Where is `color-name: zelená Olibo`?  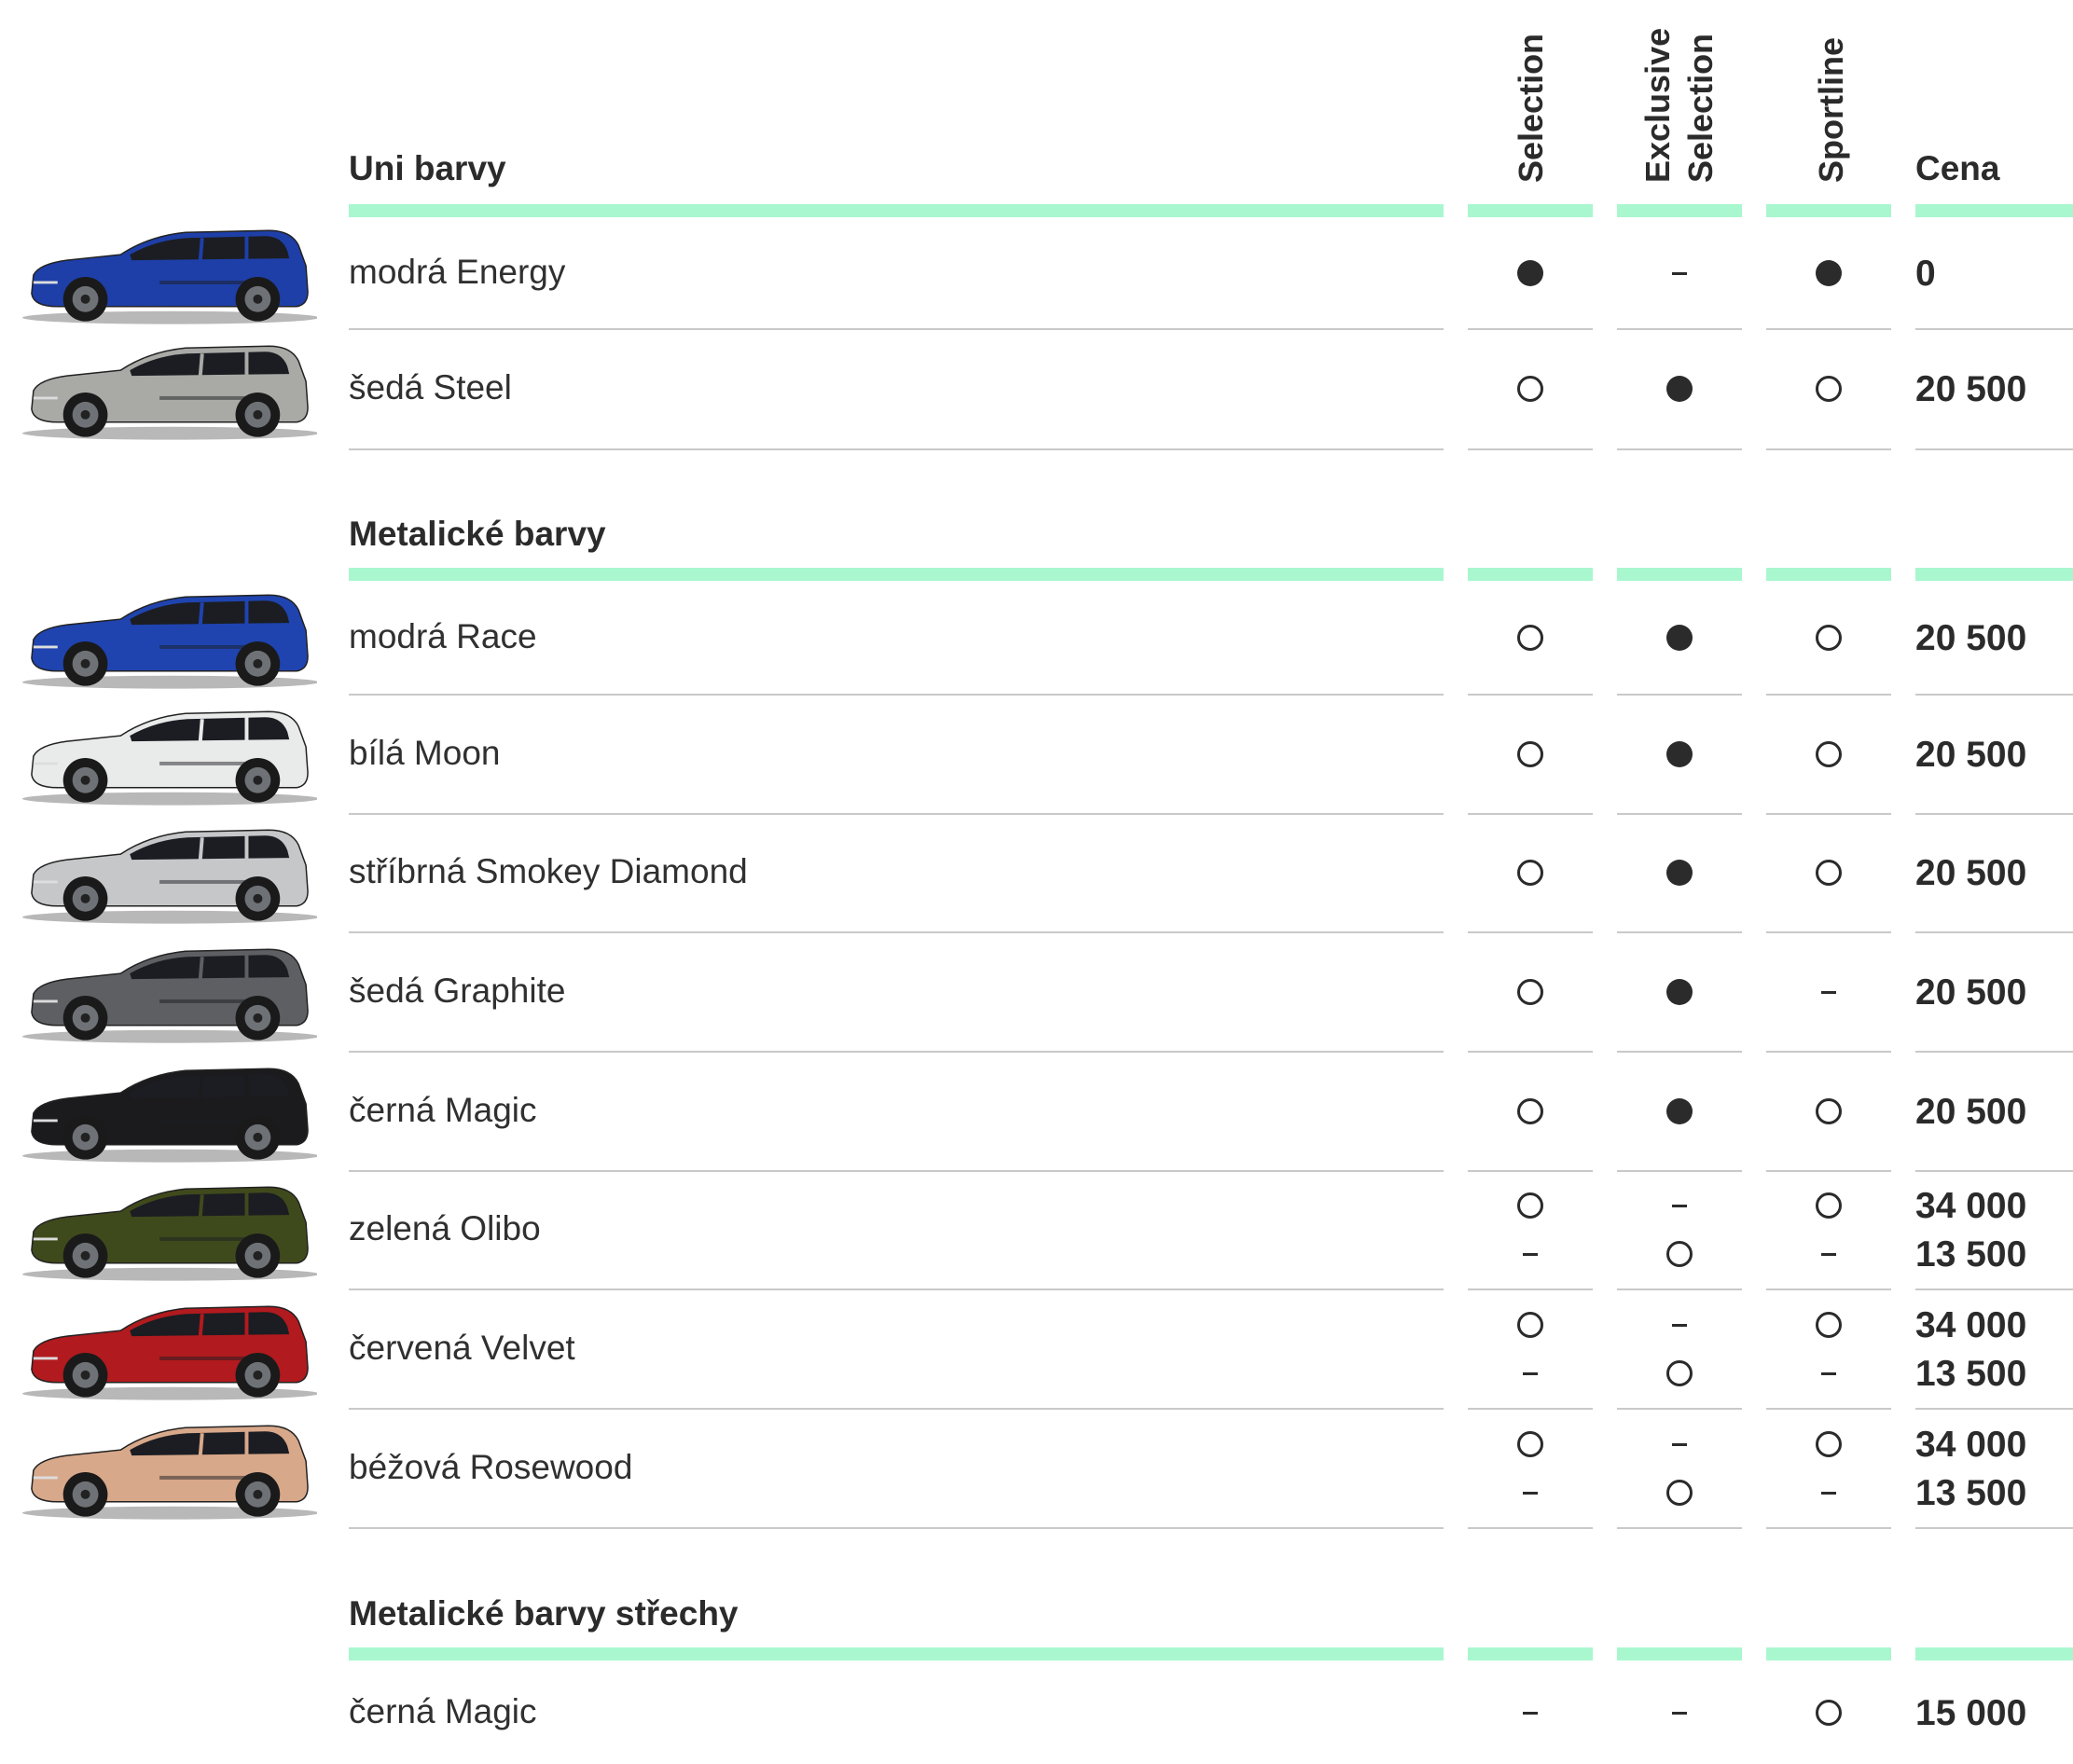 color-name: zelená Olibo is located at coordinates (445, 1228).